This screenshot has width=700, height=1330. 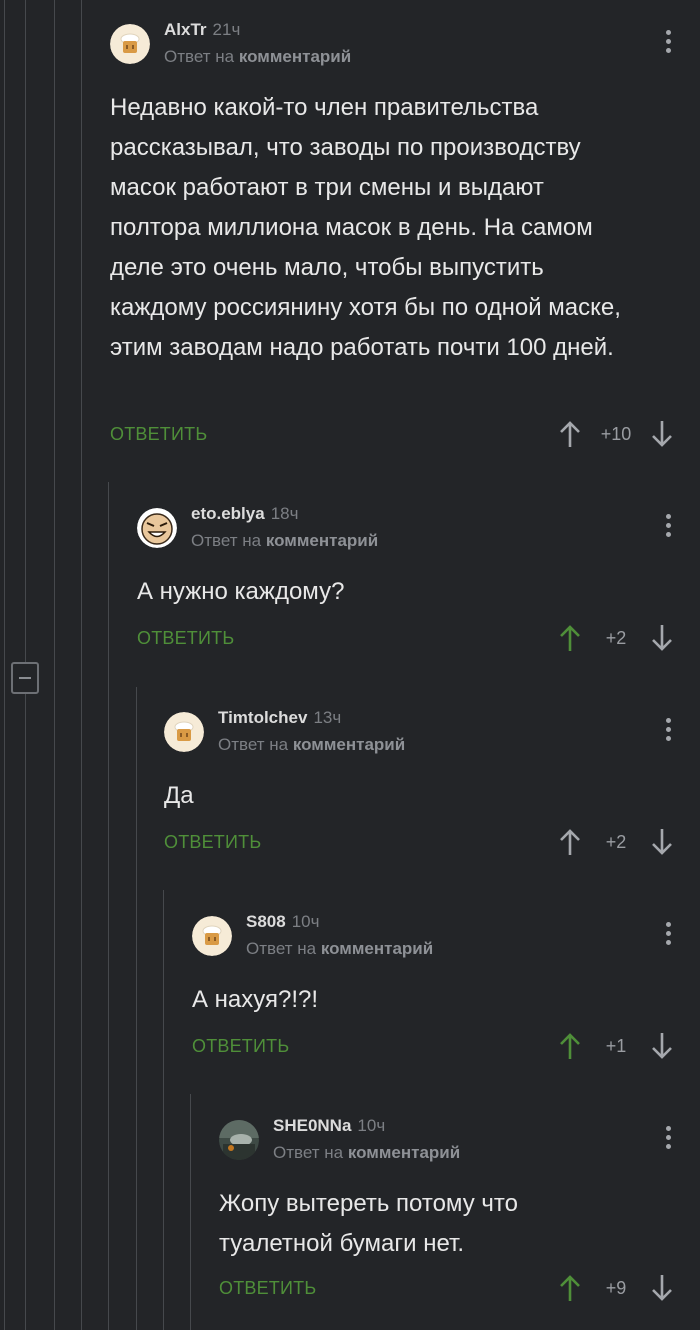 I want to click on comment-author: Timtolchev 13ч, so click(x=279, y=718).